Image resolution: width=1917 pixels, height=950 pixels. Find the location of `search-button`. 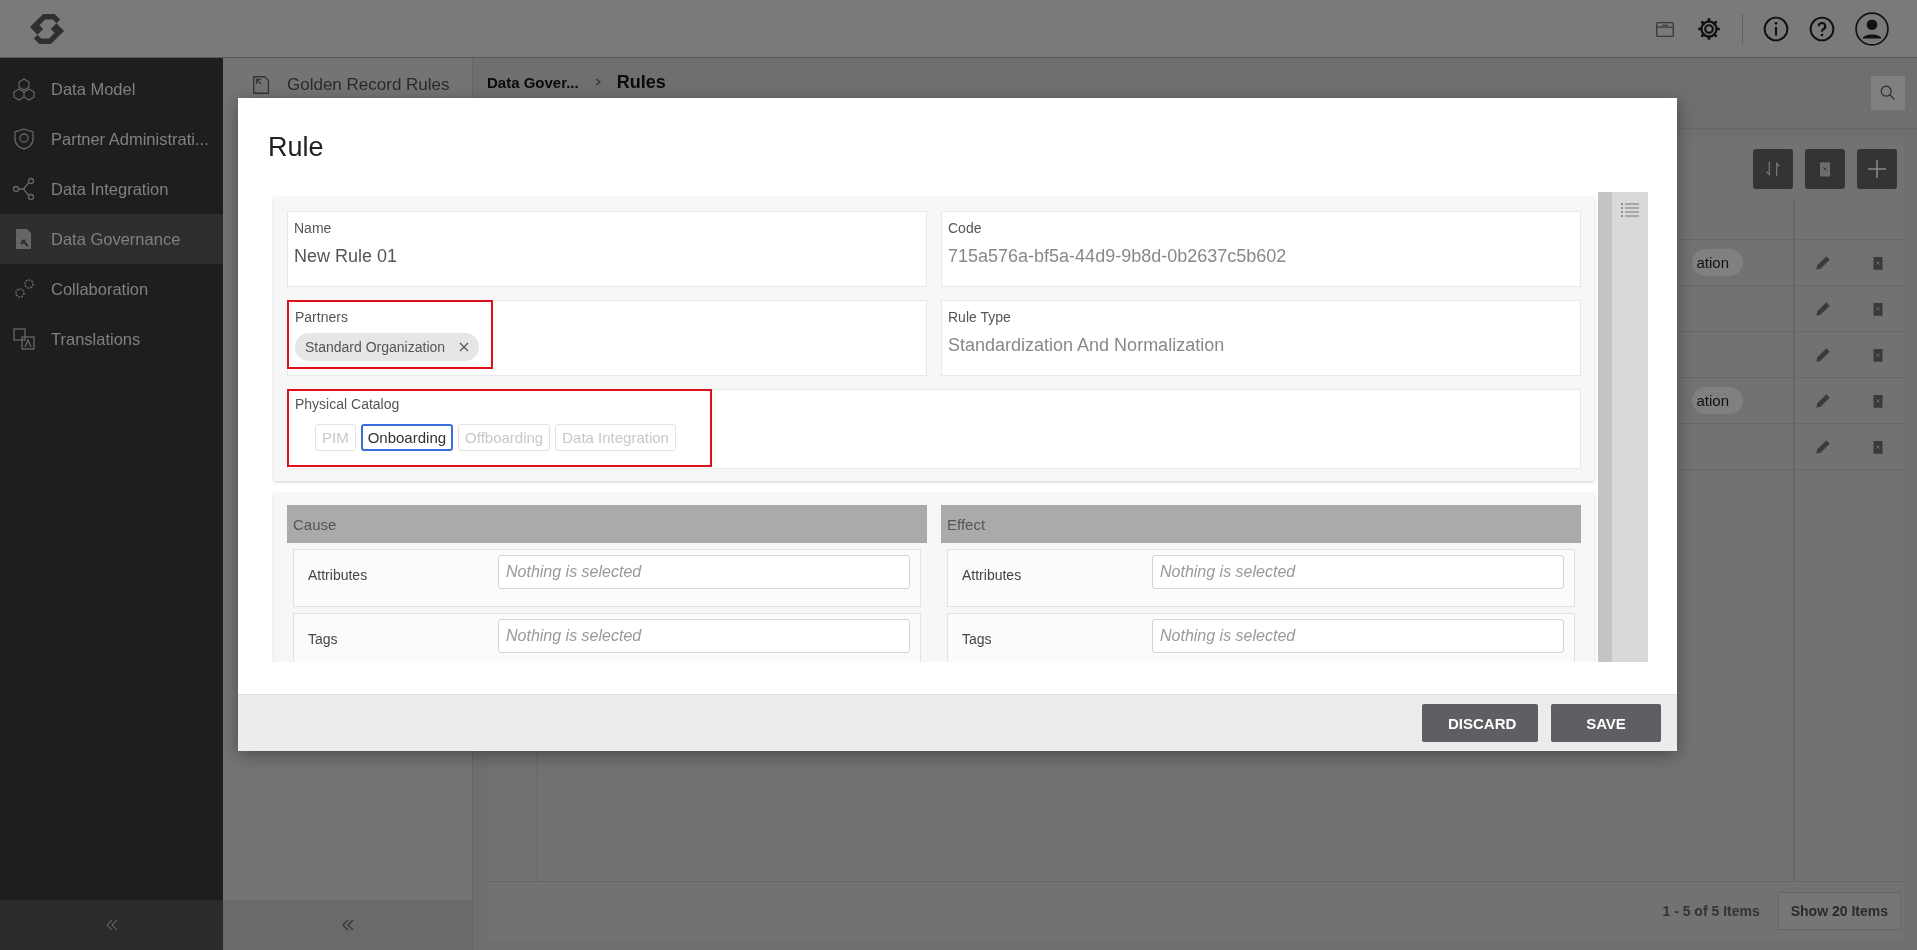

search-button is located at coordinates (1888, 93).